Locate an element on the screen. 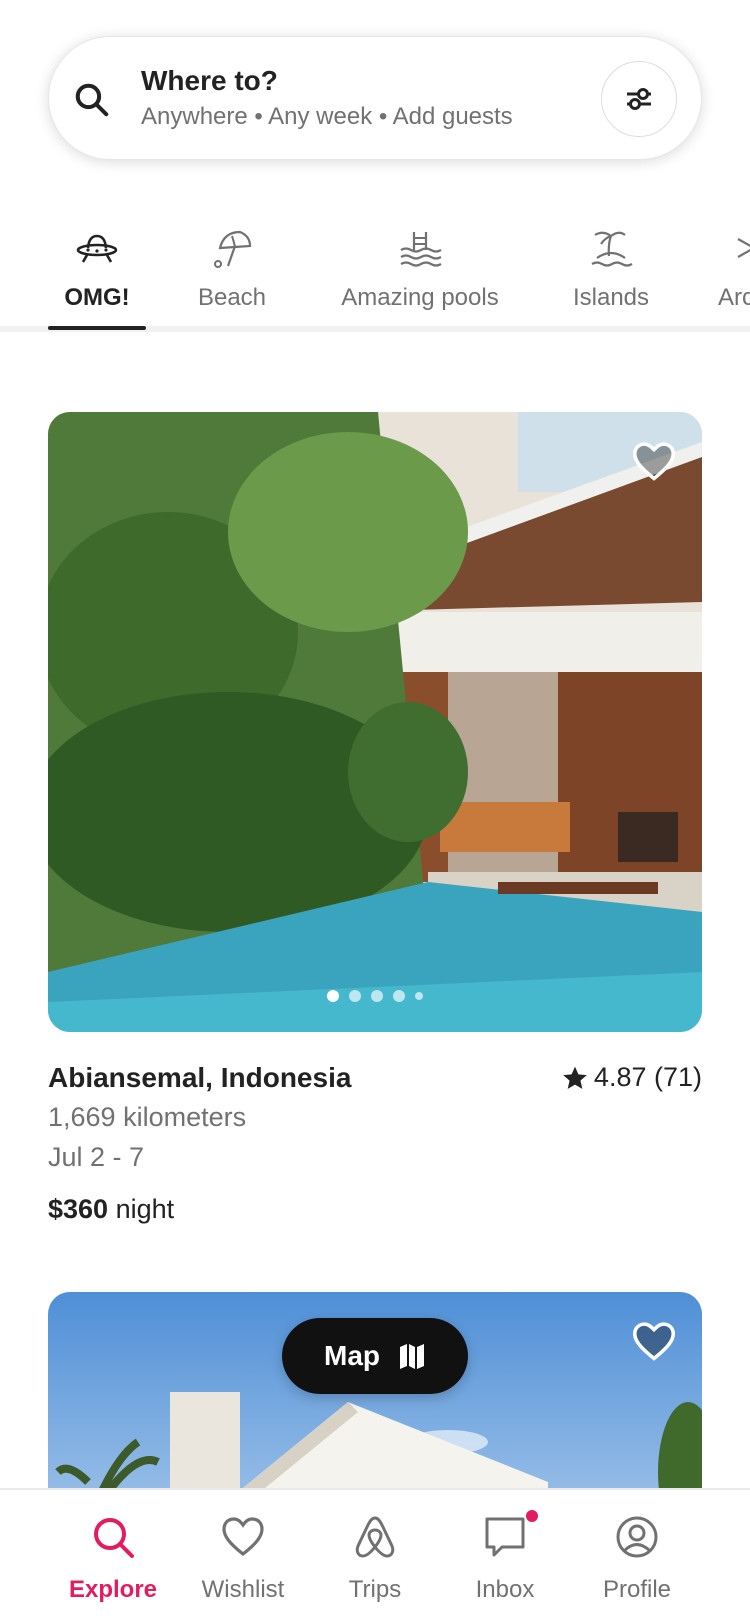 The image size is (750, 1624). bottom-nav: Explore Wishlist Trips Inbox Profile is located at coordinates (375, 1556).